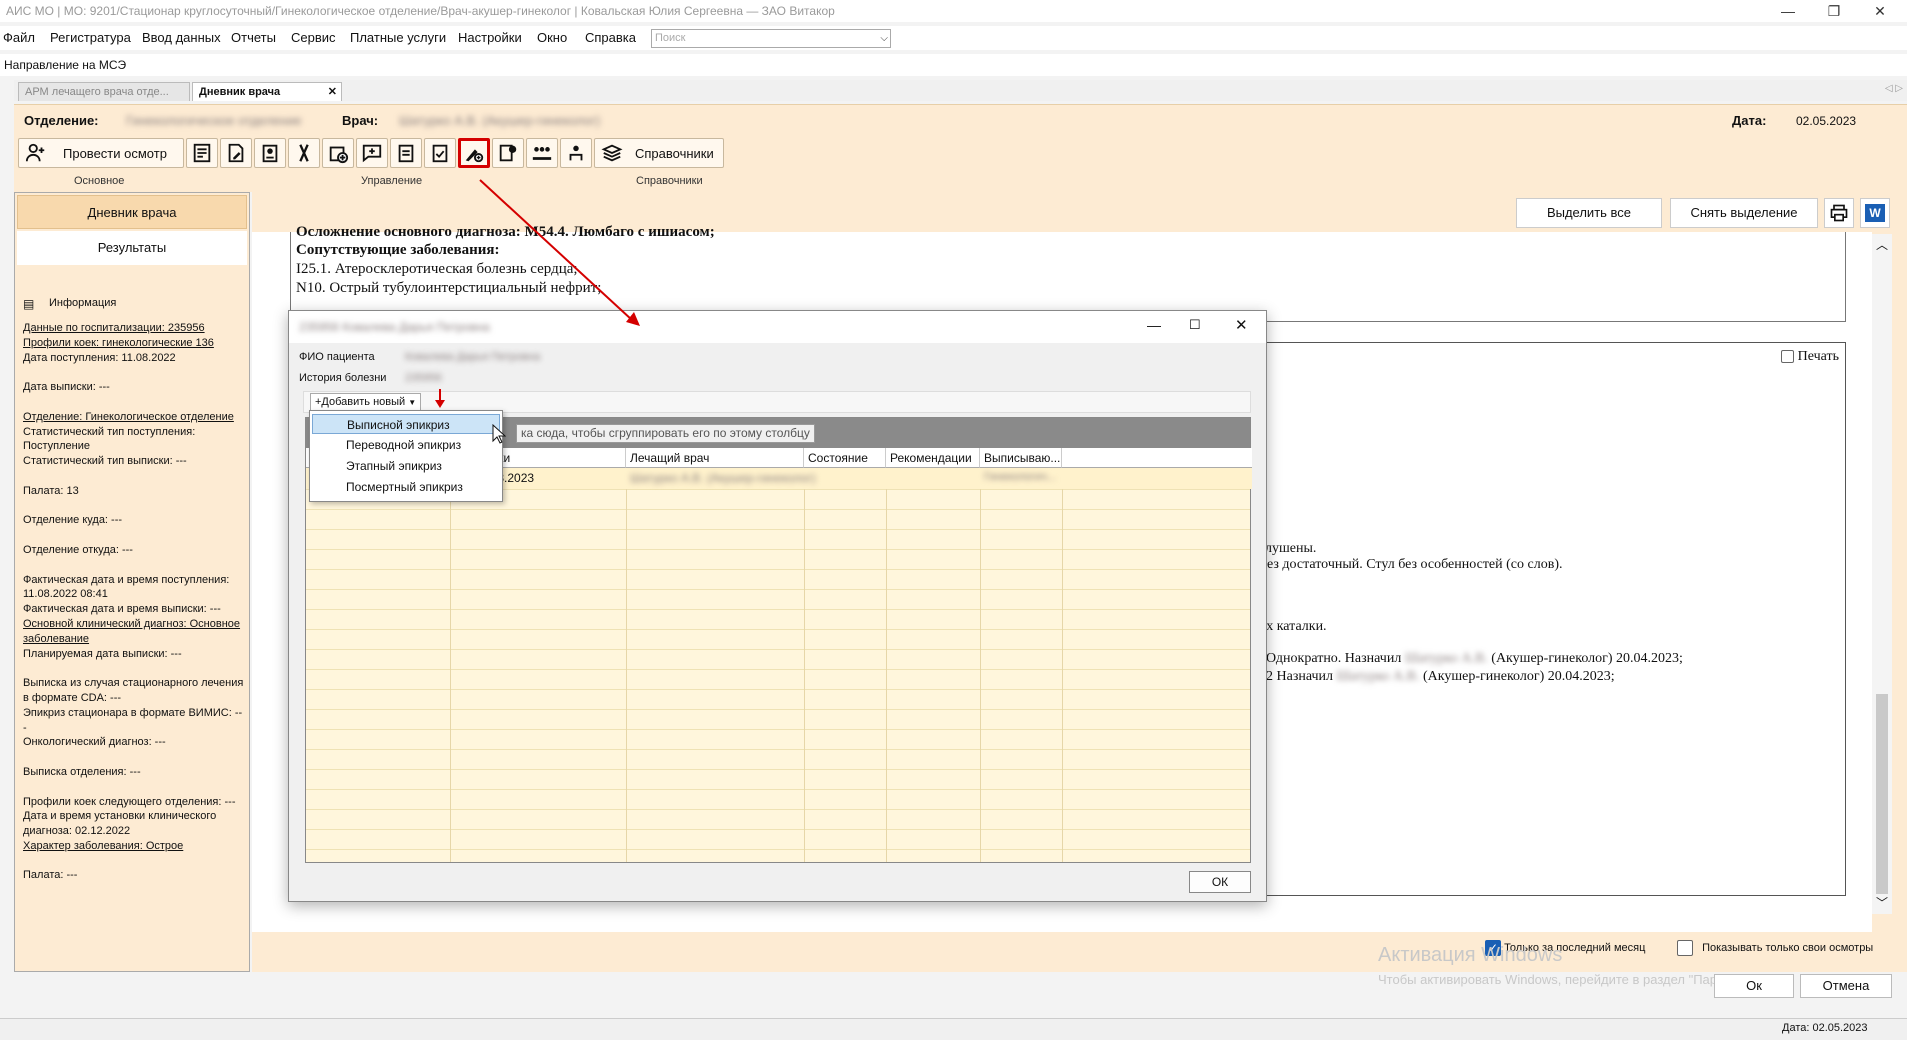 The width and height of the screenshot is (1907, 1040). Describe the element at coordinates (1825, 1028) in the screenshot. I see `status-date: Дата: 02.05.2023` at that location.